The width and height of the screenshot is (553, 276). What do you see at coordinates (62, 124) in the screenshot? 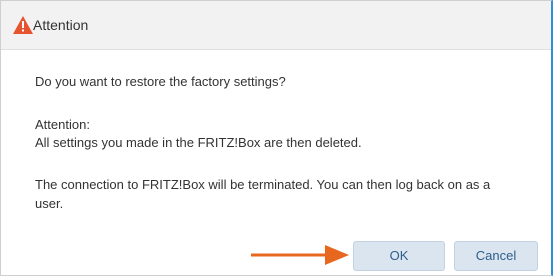
I see `attention-label: Attention:` at bounding box center [62, 124].